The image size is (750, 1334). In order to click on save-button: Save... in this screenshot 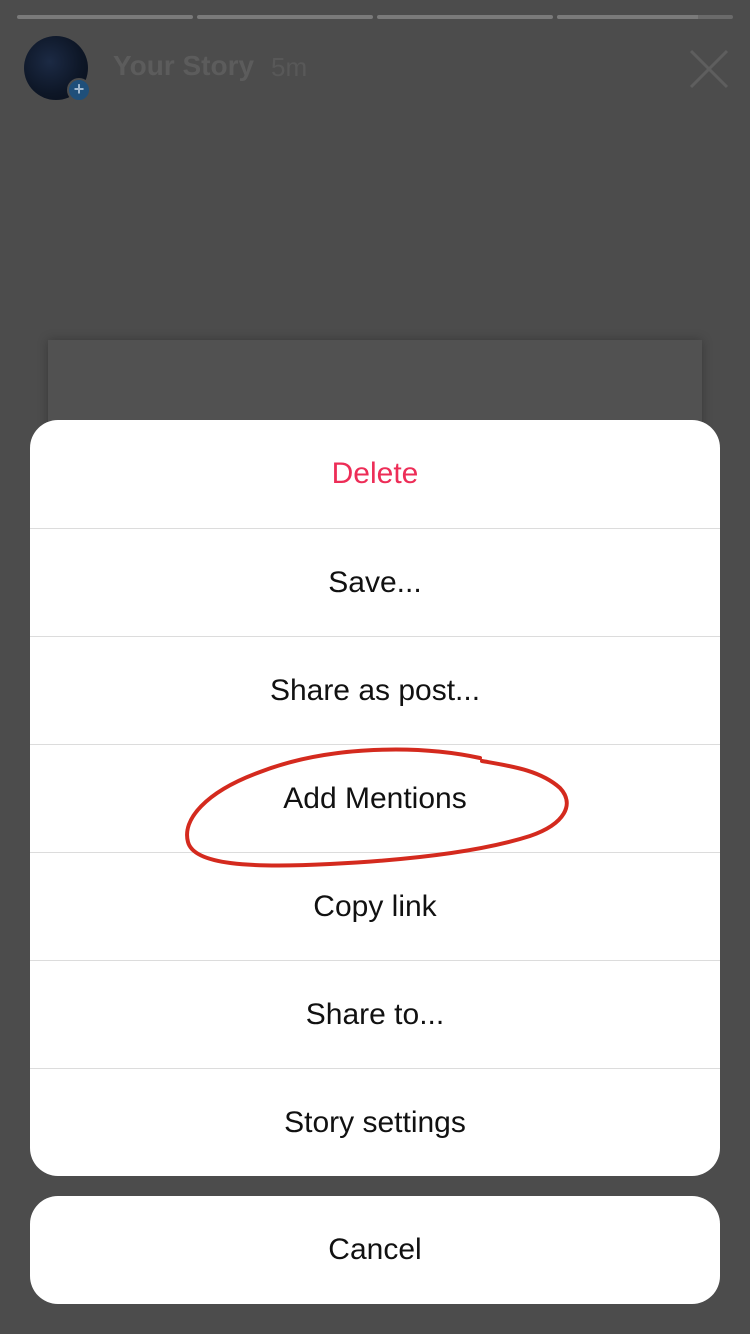, I will do `click(375, 582)`.